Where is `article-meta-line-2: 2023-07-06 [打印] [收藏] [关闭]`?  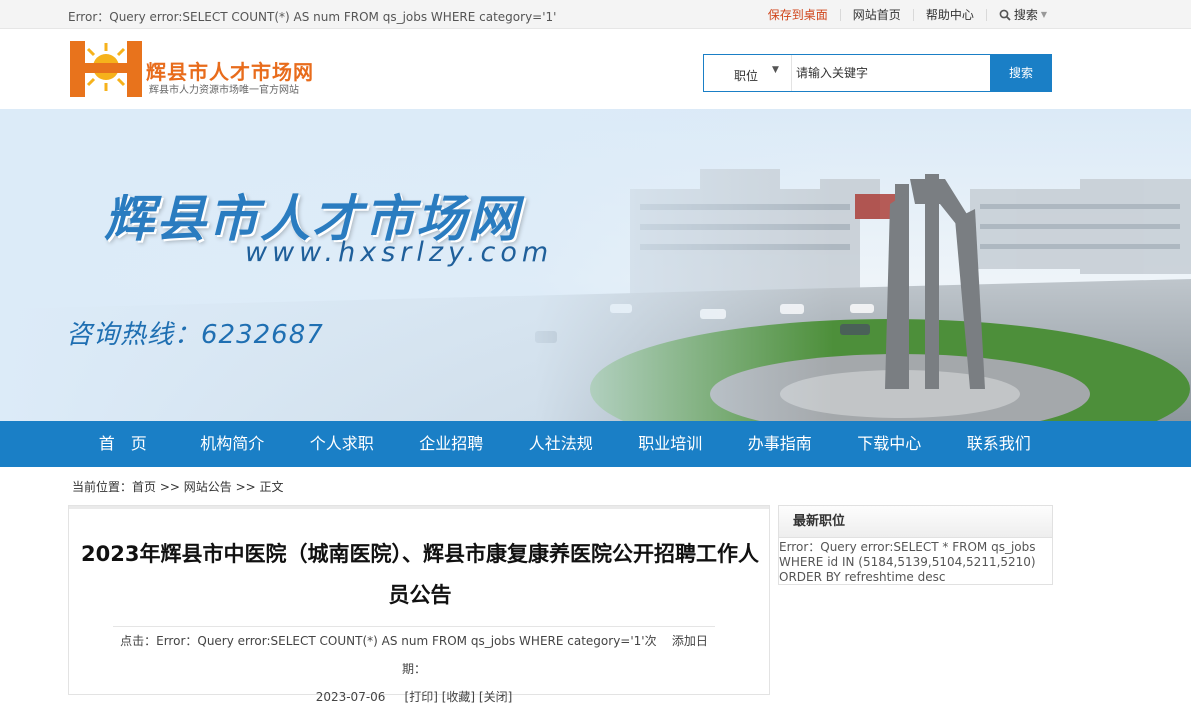
article-meta-line-2: 2023-07-06 [打印] [收藏] [关闭] is located at coordinates (414, 697).